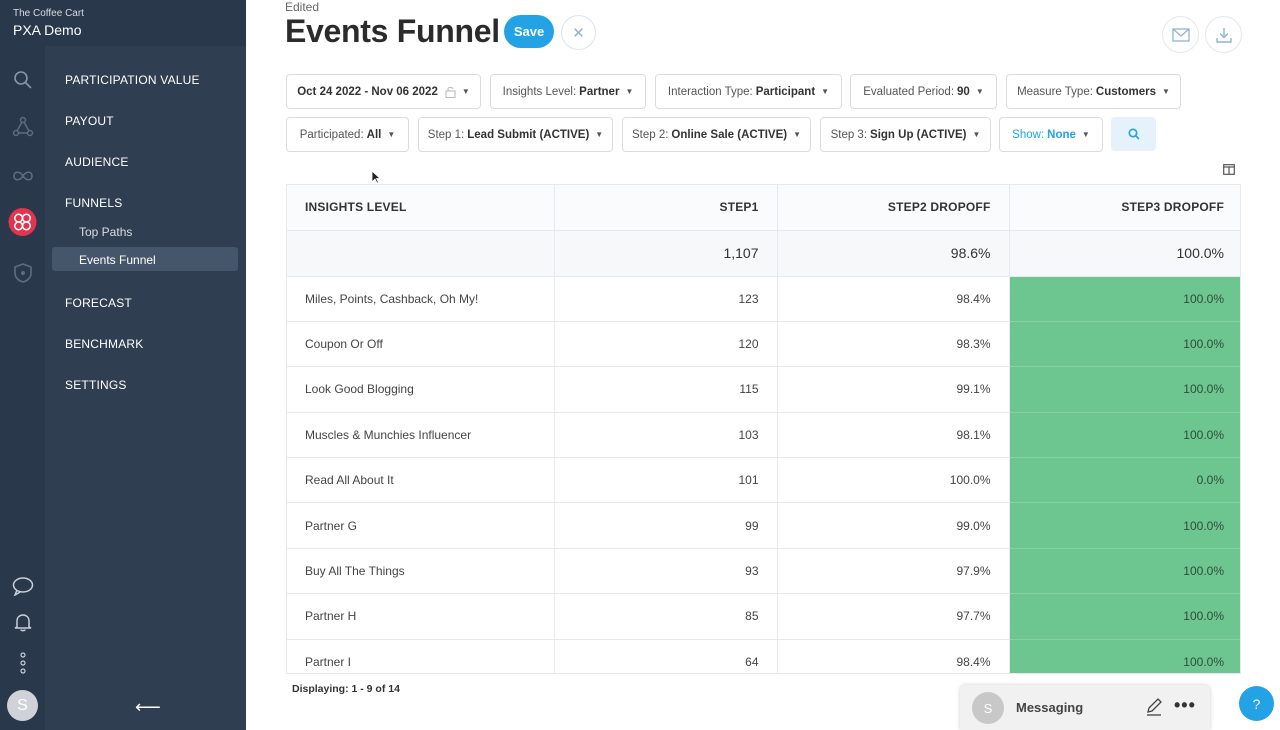 The width and height of the screenshot is (1280, 730). What do you see at coordinates (666, 656) in the screenshot?
I see `table-cell: 64` at bounding box center [666, 656].